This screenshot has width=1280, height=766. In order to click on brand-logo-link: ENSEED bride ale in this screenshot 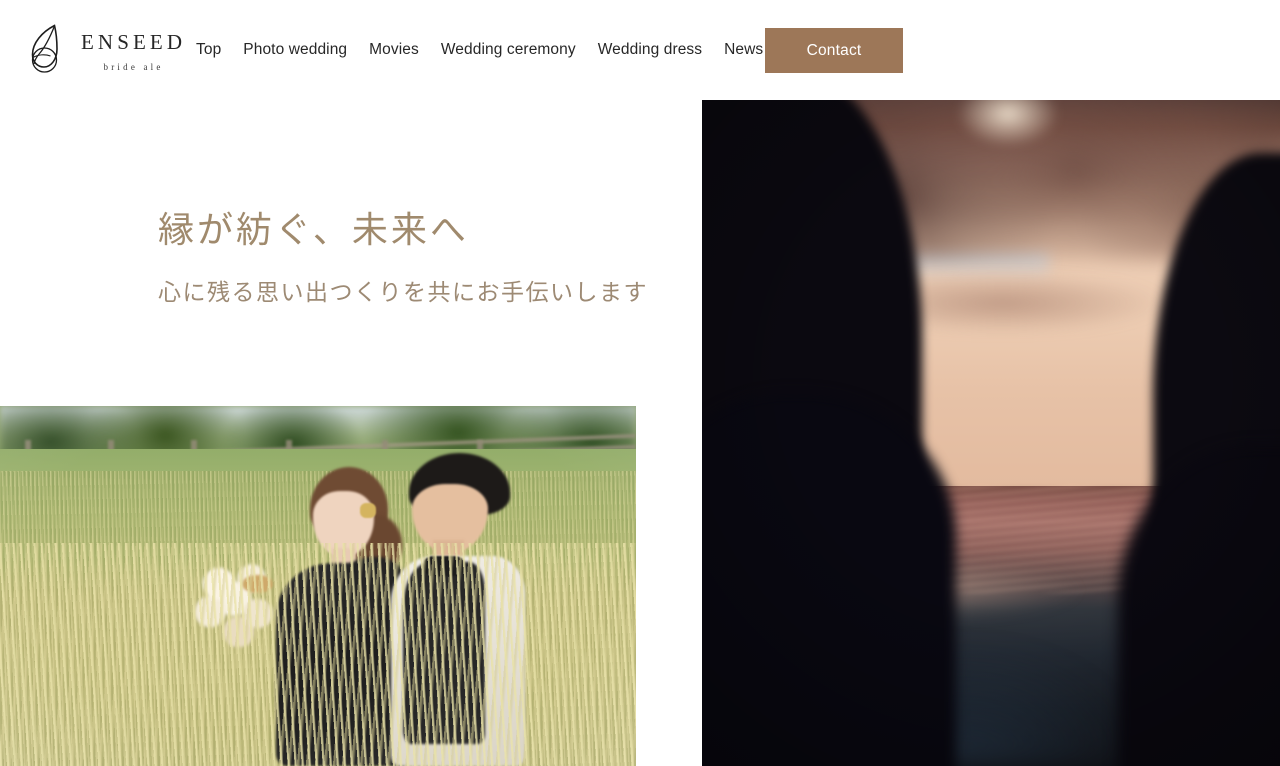, I will do `click(105, 50)`.